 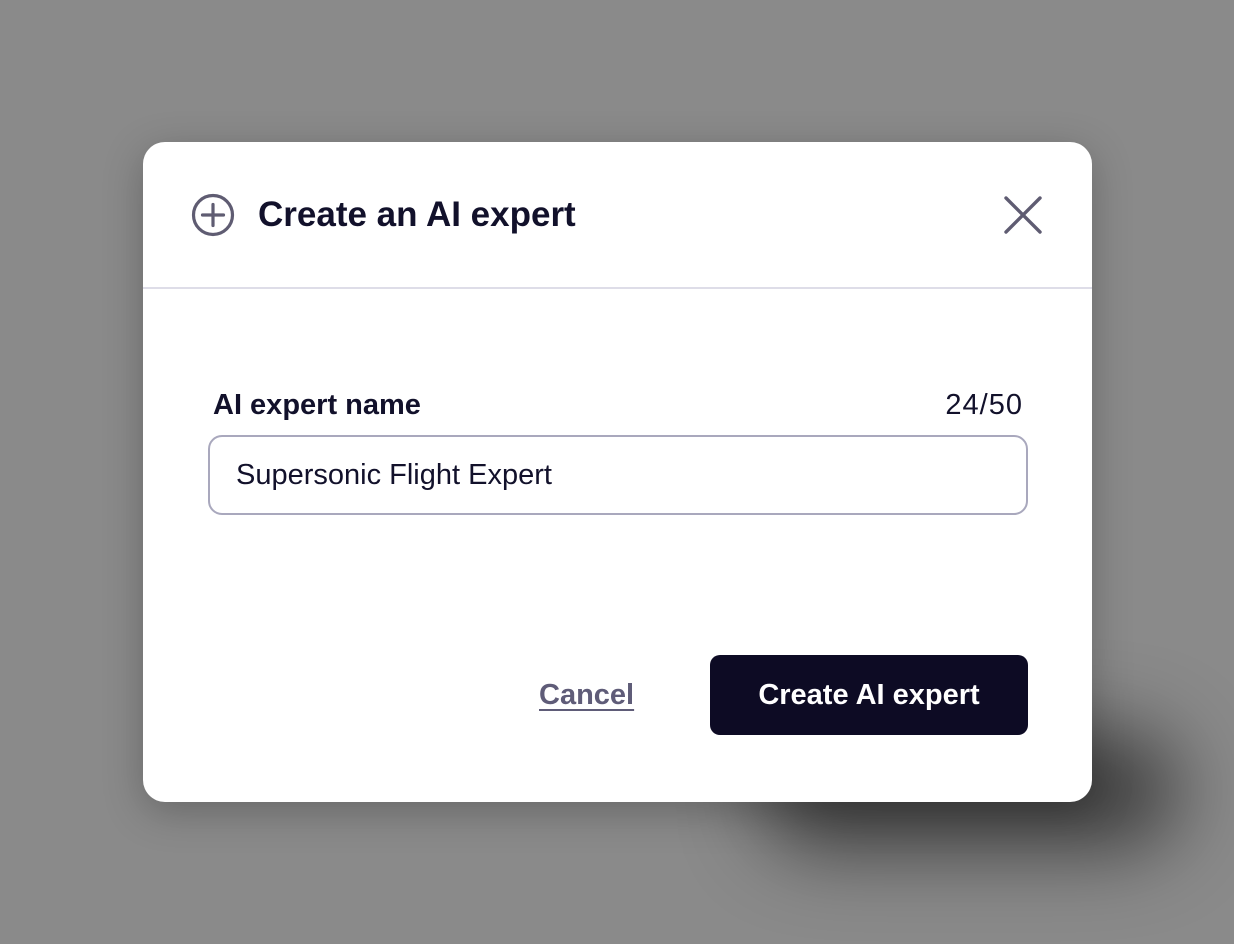 I want to click on dialog-header: Create an AI expert, so click(x=617, y=215).